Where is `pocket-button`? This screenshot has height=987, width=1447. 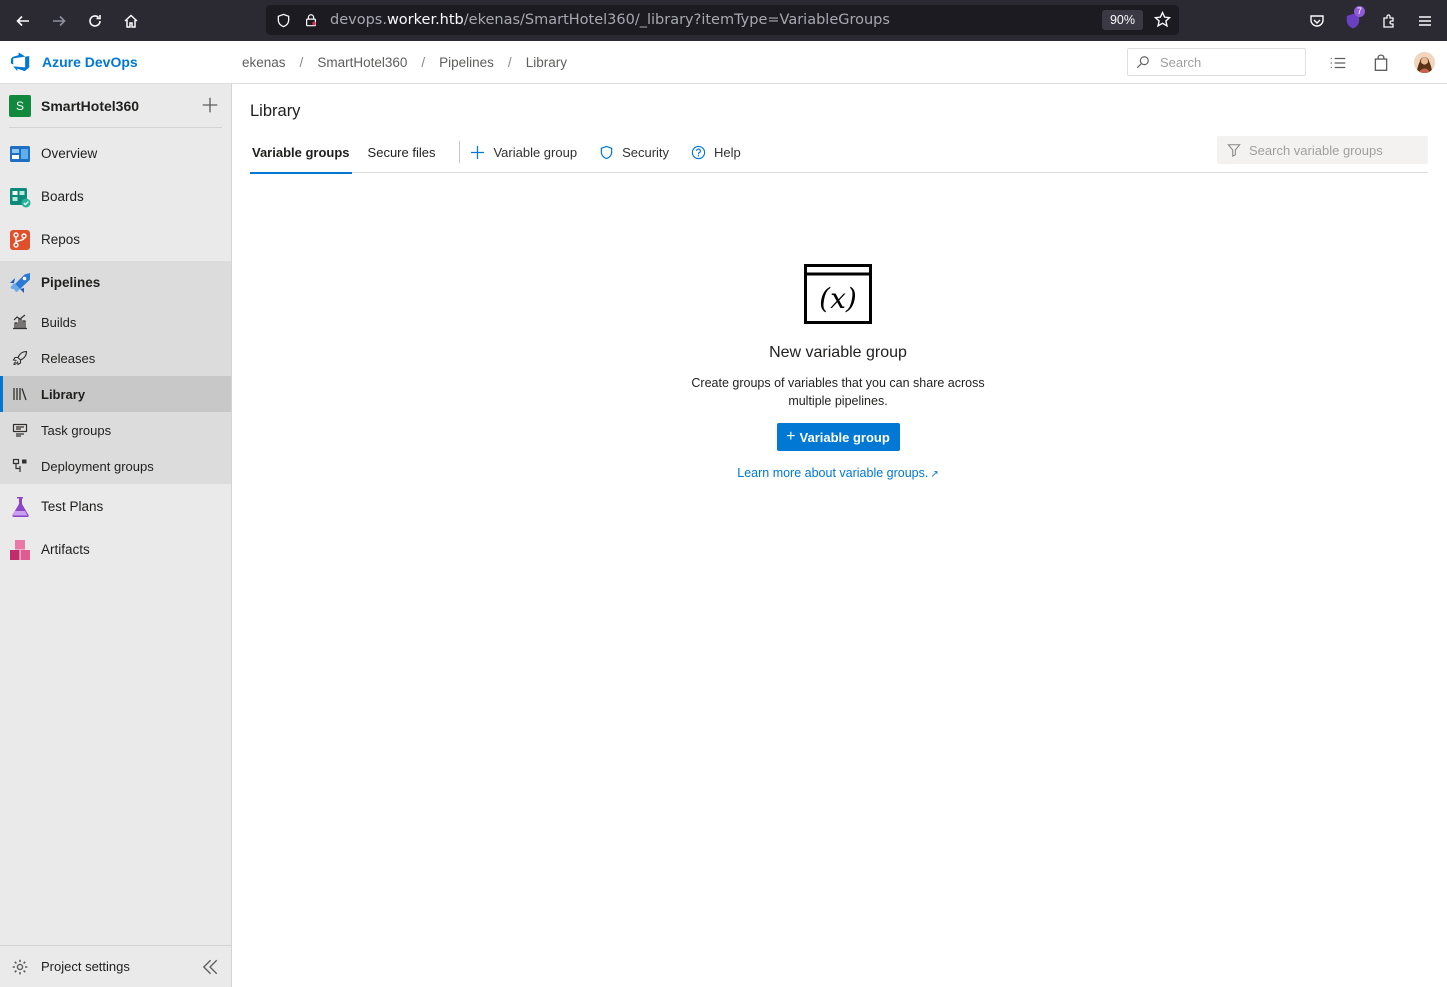 pocket-button is located at coordinates (1317, 20).